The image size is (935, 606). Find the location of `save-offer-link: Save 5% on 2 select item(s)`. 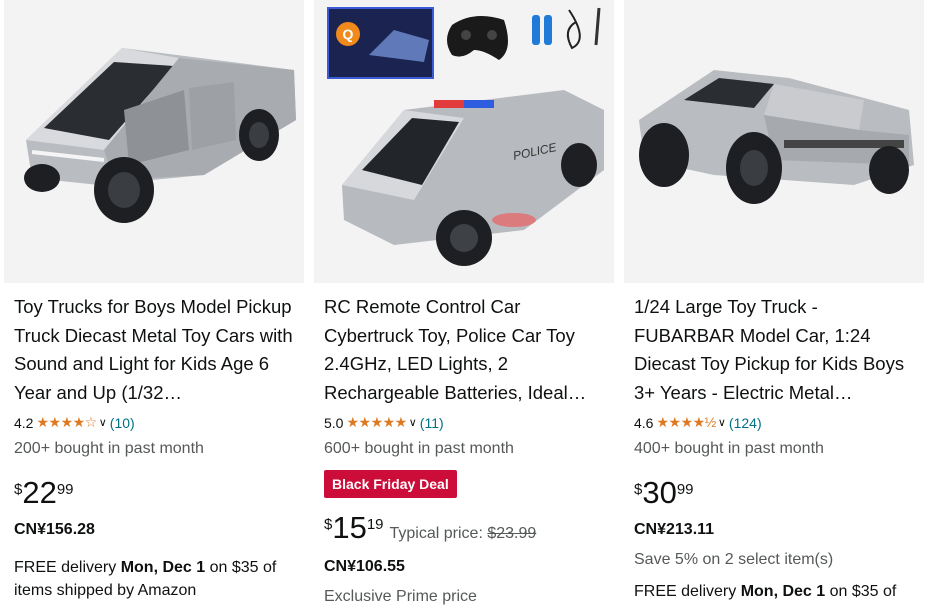

save-offer-link: Save 5% on 2 select item(s) is located at coordinates (733, 560).